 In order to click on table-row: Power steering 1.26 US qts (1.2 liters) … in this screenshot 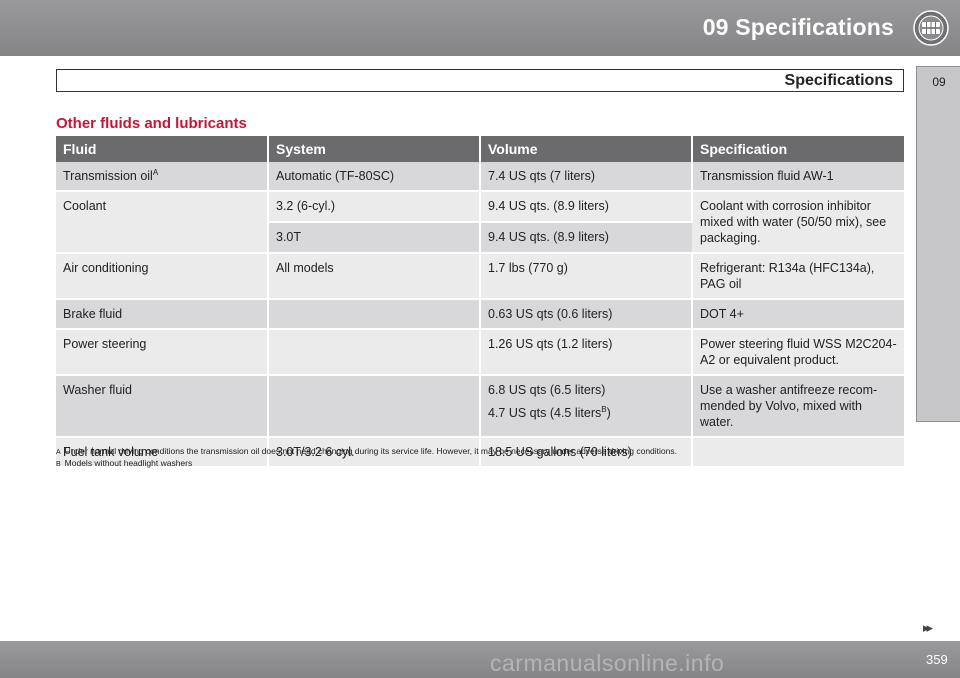, I will do `click(480, 352)`.